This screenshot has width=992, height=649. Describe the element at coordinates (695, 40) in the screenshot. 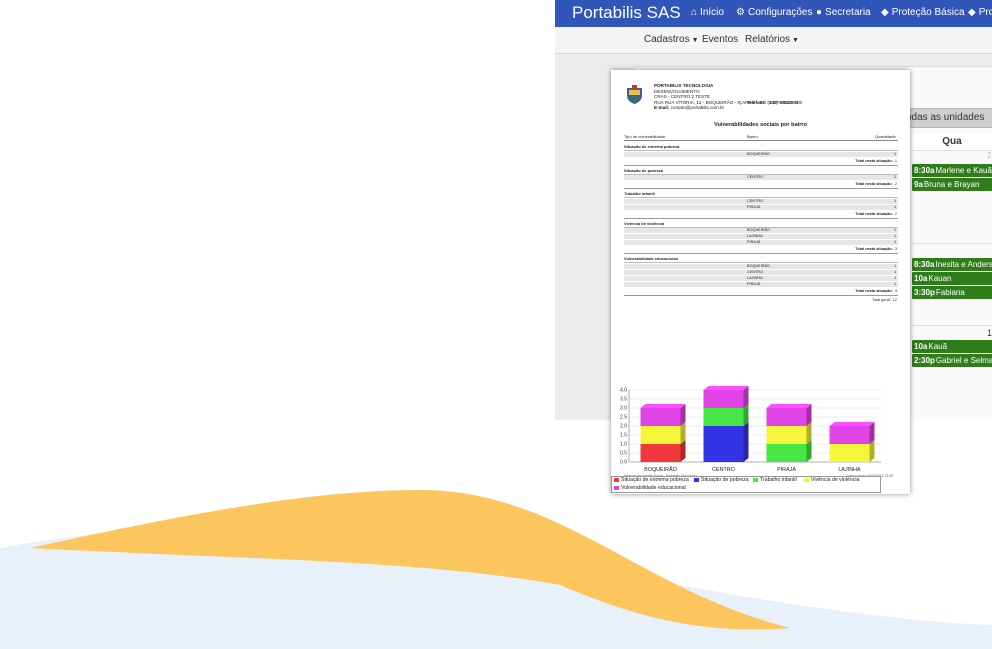

I see `caret-down-icon: ▼` at that location.